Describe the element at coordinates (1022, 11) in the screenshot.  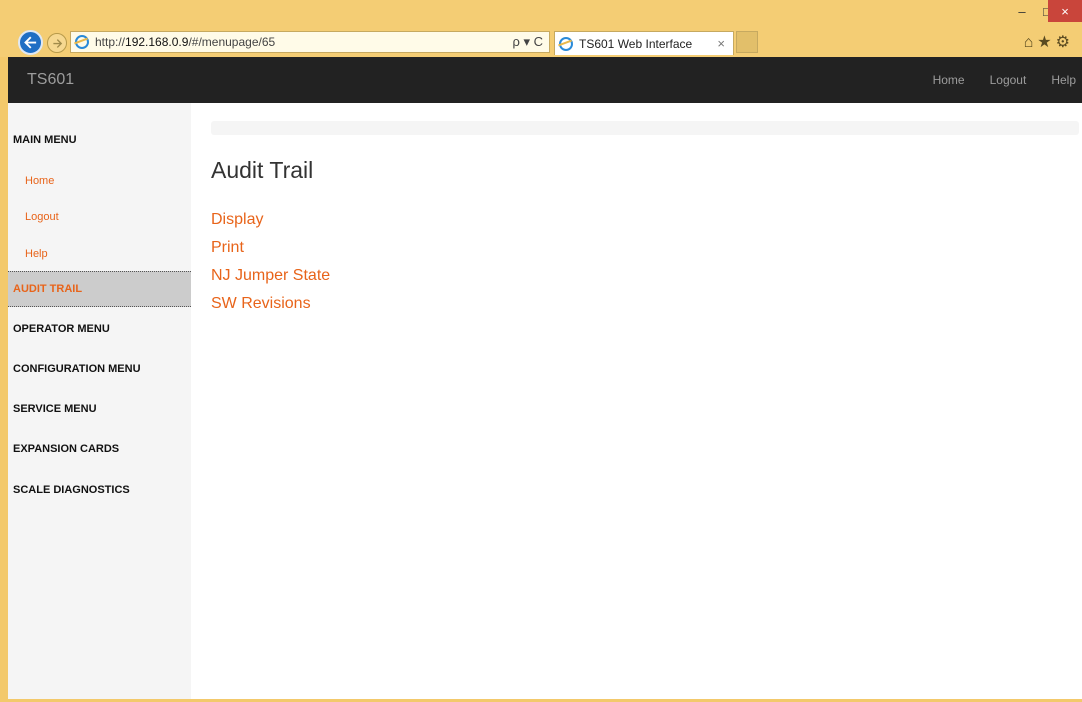
I see `minimize-icon: –` at that location.